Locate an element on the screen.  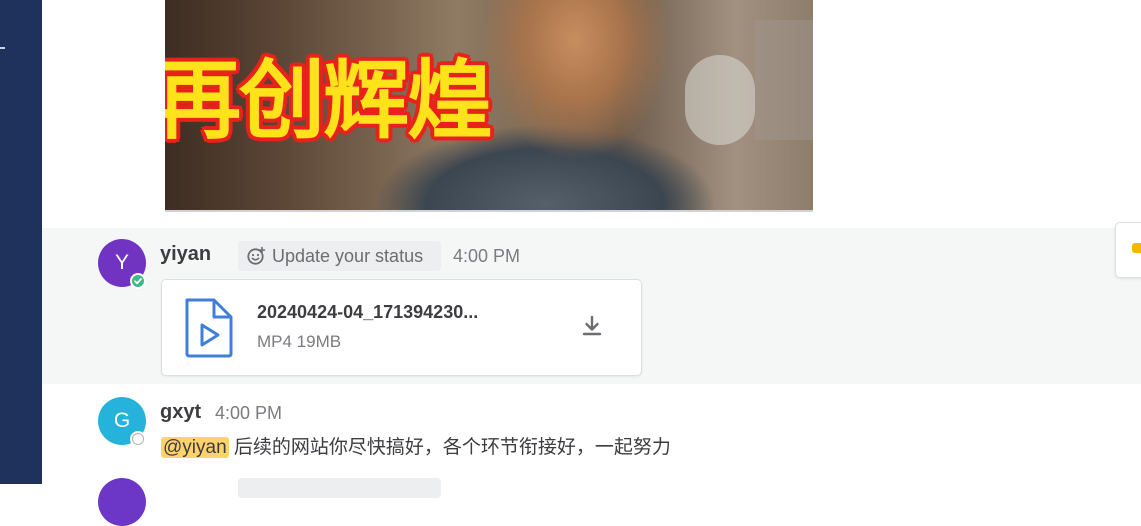
offline-status-icon is located at coordinates (138, 439).